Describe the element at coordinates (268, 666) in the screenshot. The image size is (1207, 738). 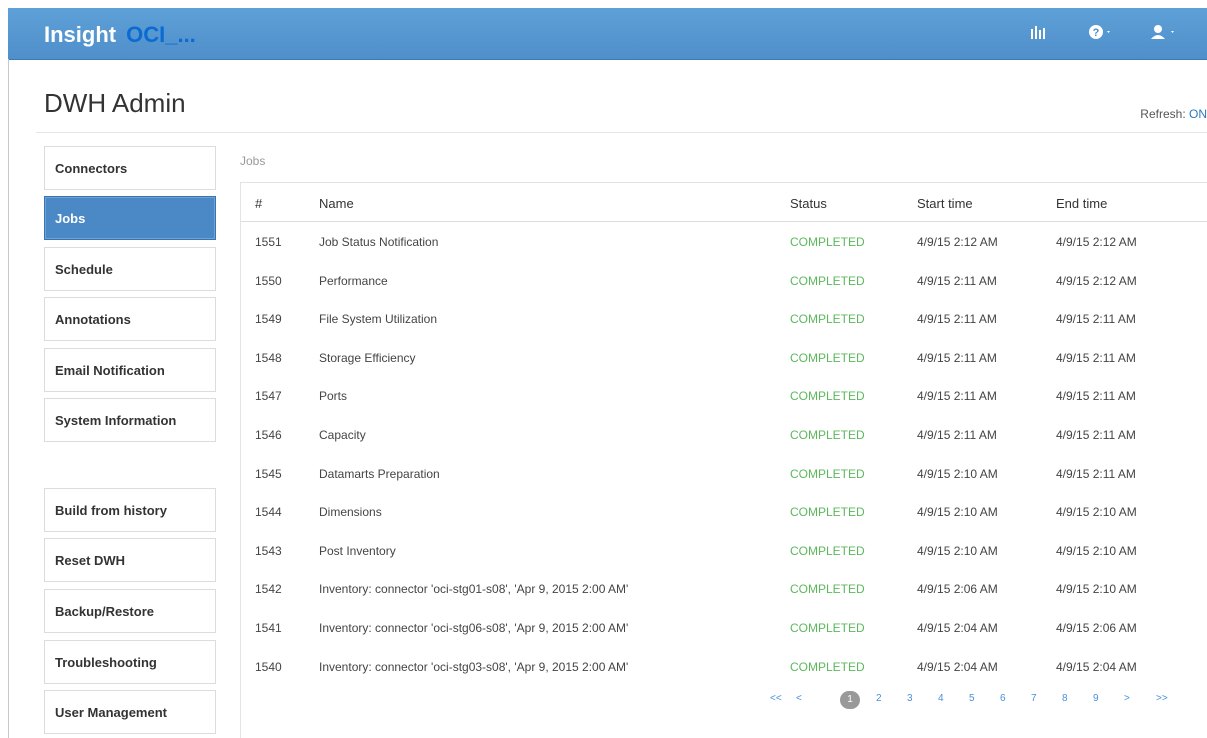
I see `job-id: 1540` at that location.